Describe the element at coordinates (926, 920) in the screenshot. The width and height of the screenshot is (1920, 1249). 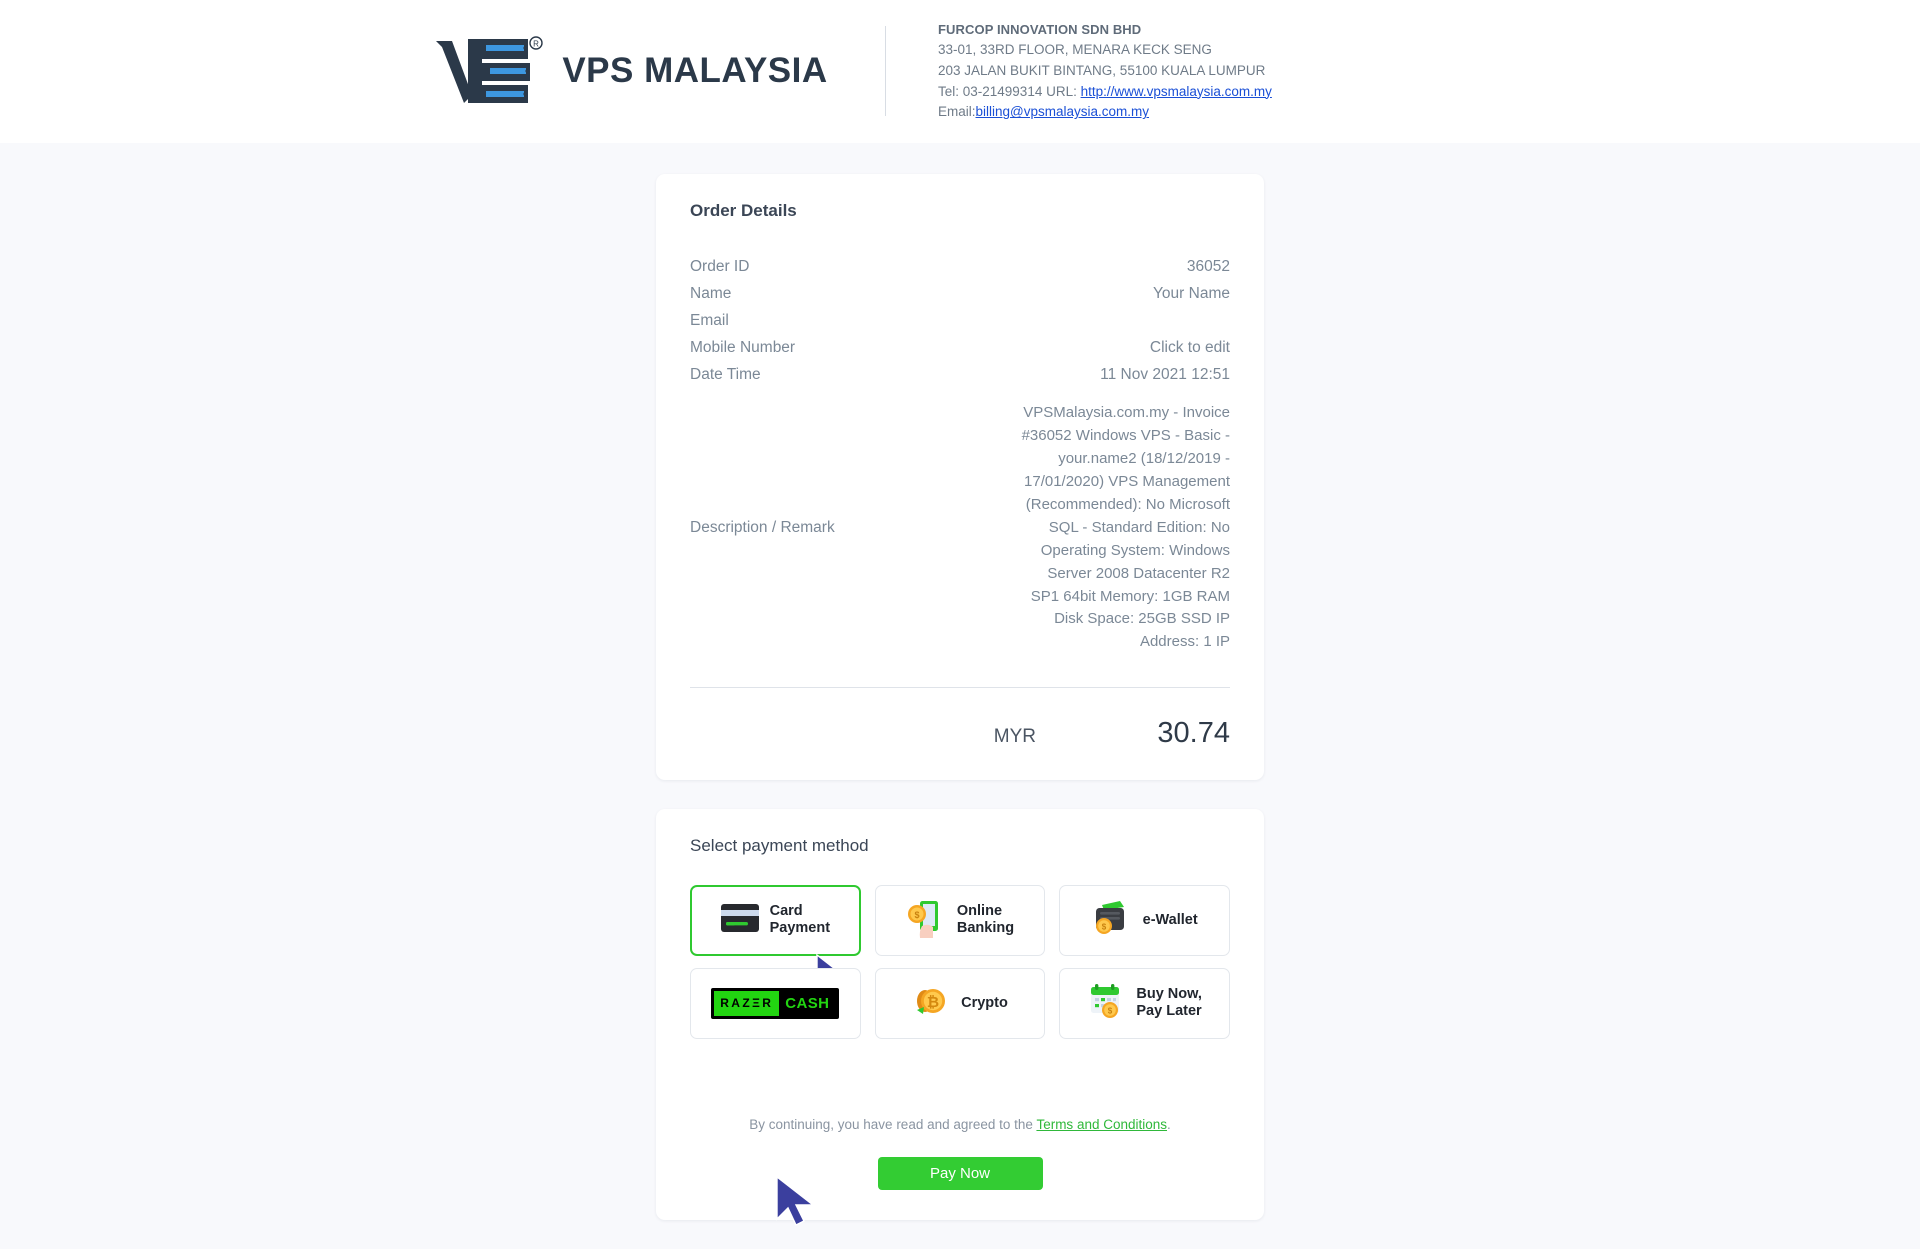
I see `online-banking-icon: $` at that location.